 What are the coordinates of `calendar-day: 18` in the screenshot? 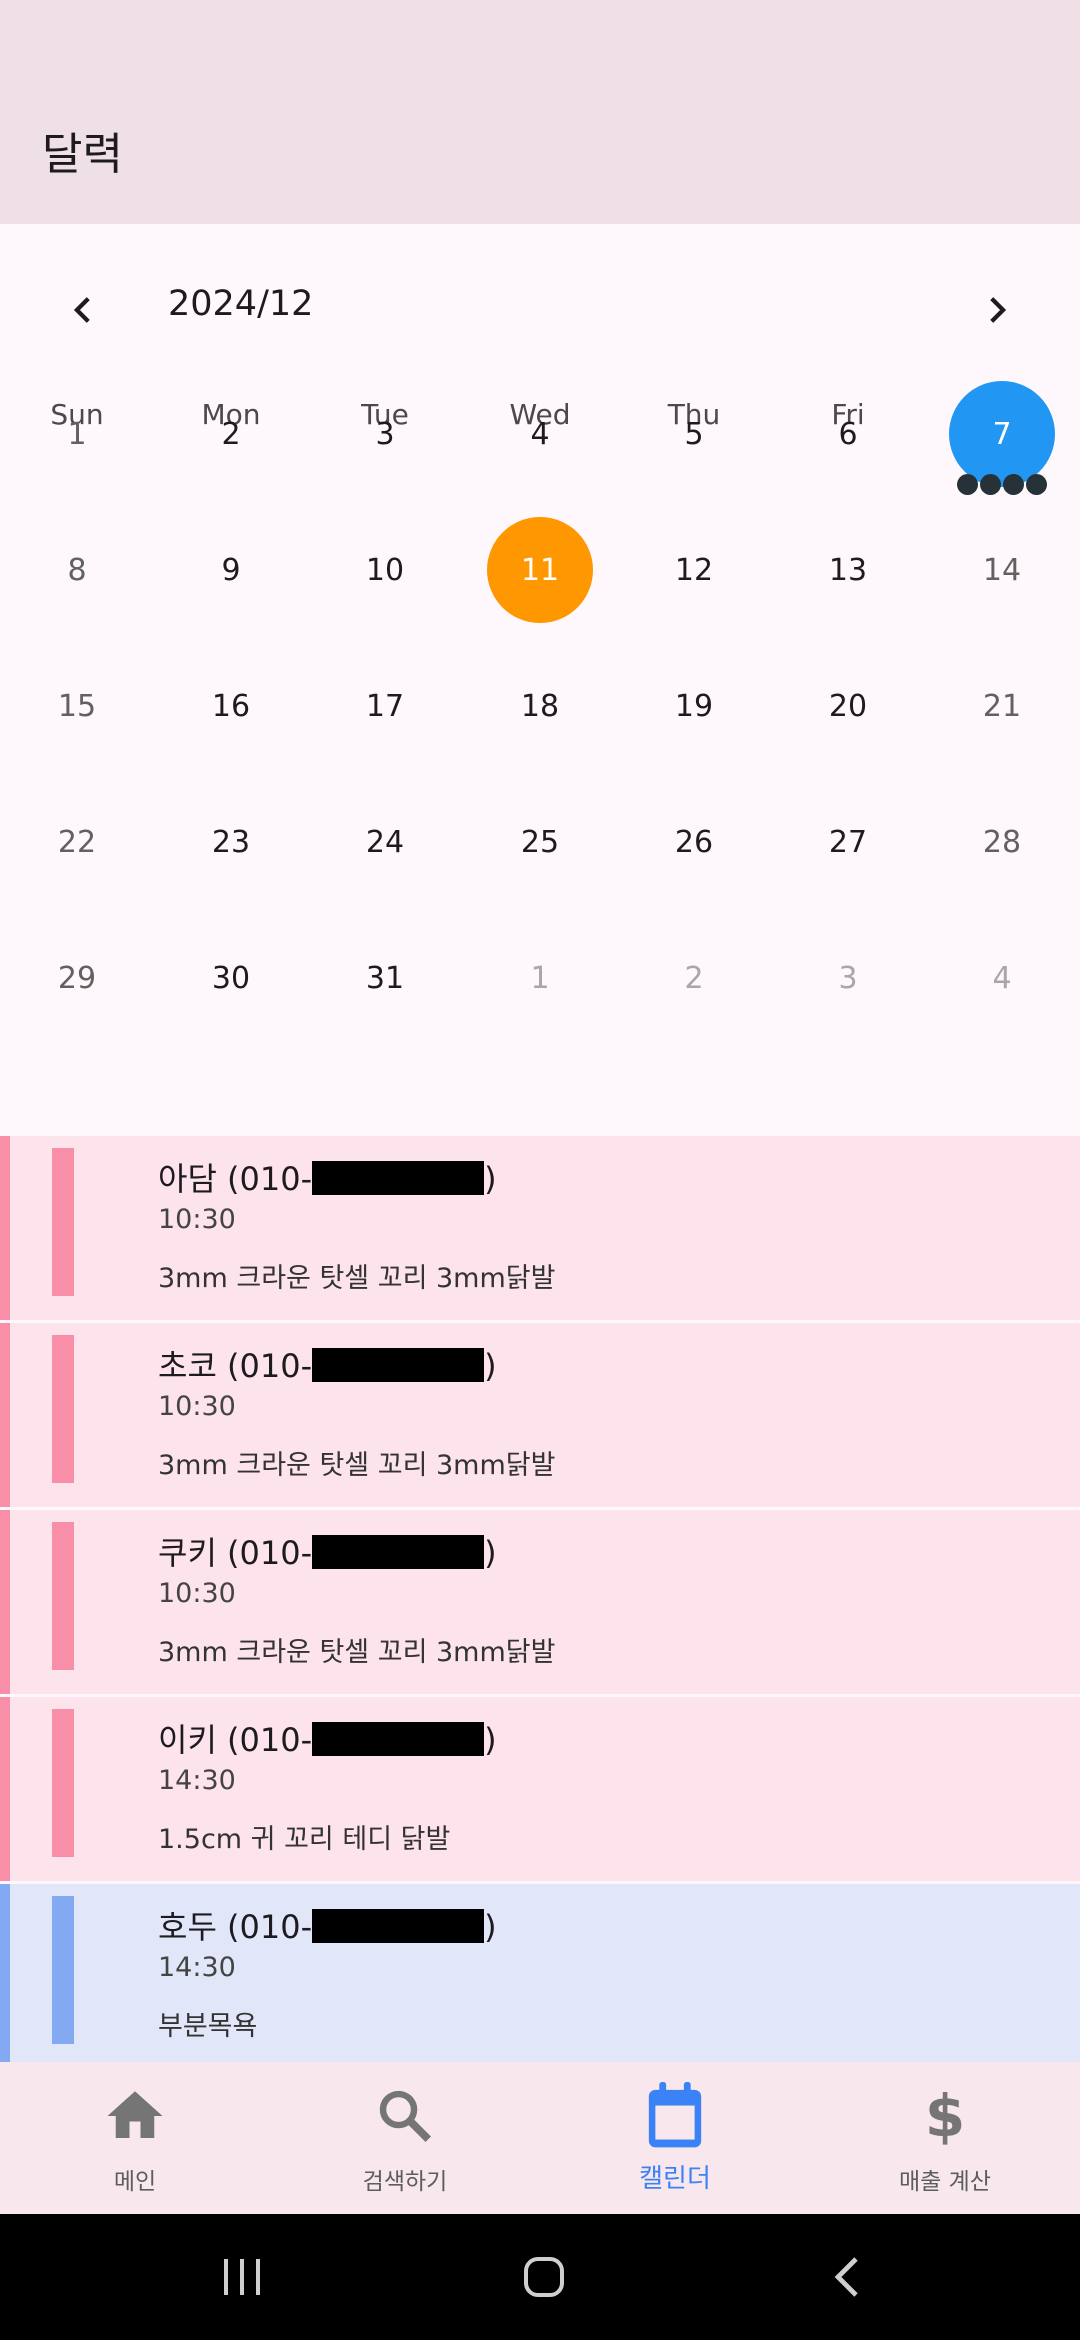 It's located at (540, 706).